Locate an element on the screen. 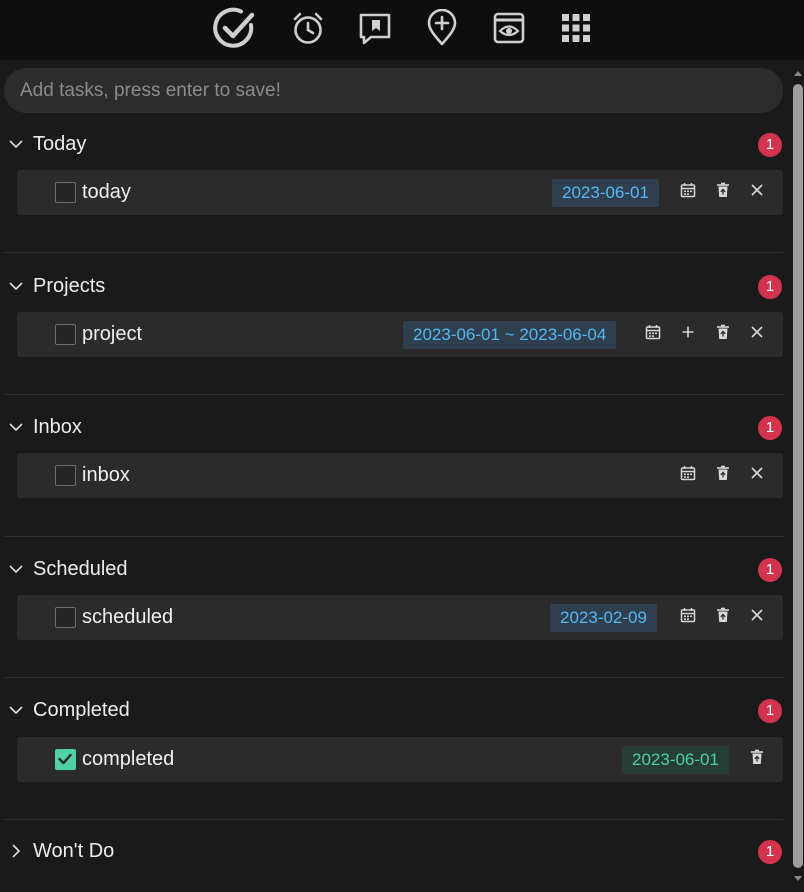 The width and height of the screenshot is (804, 892). task-text: project is located at coordinates (112, 334).